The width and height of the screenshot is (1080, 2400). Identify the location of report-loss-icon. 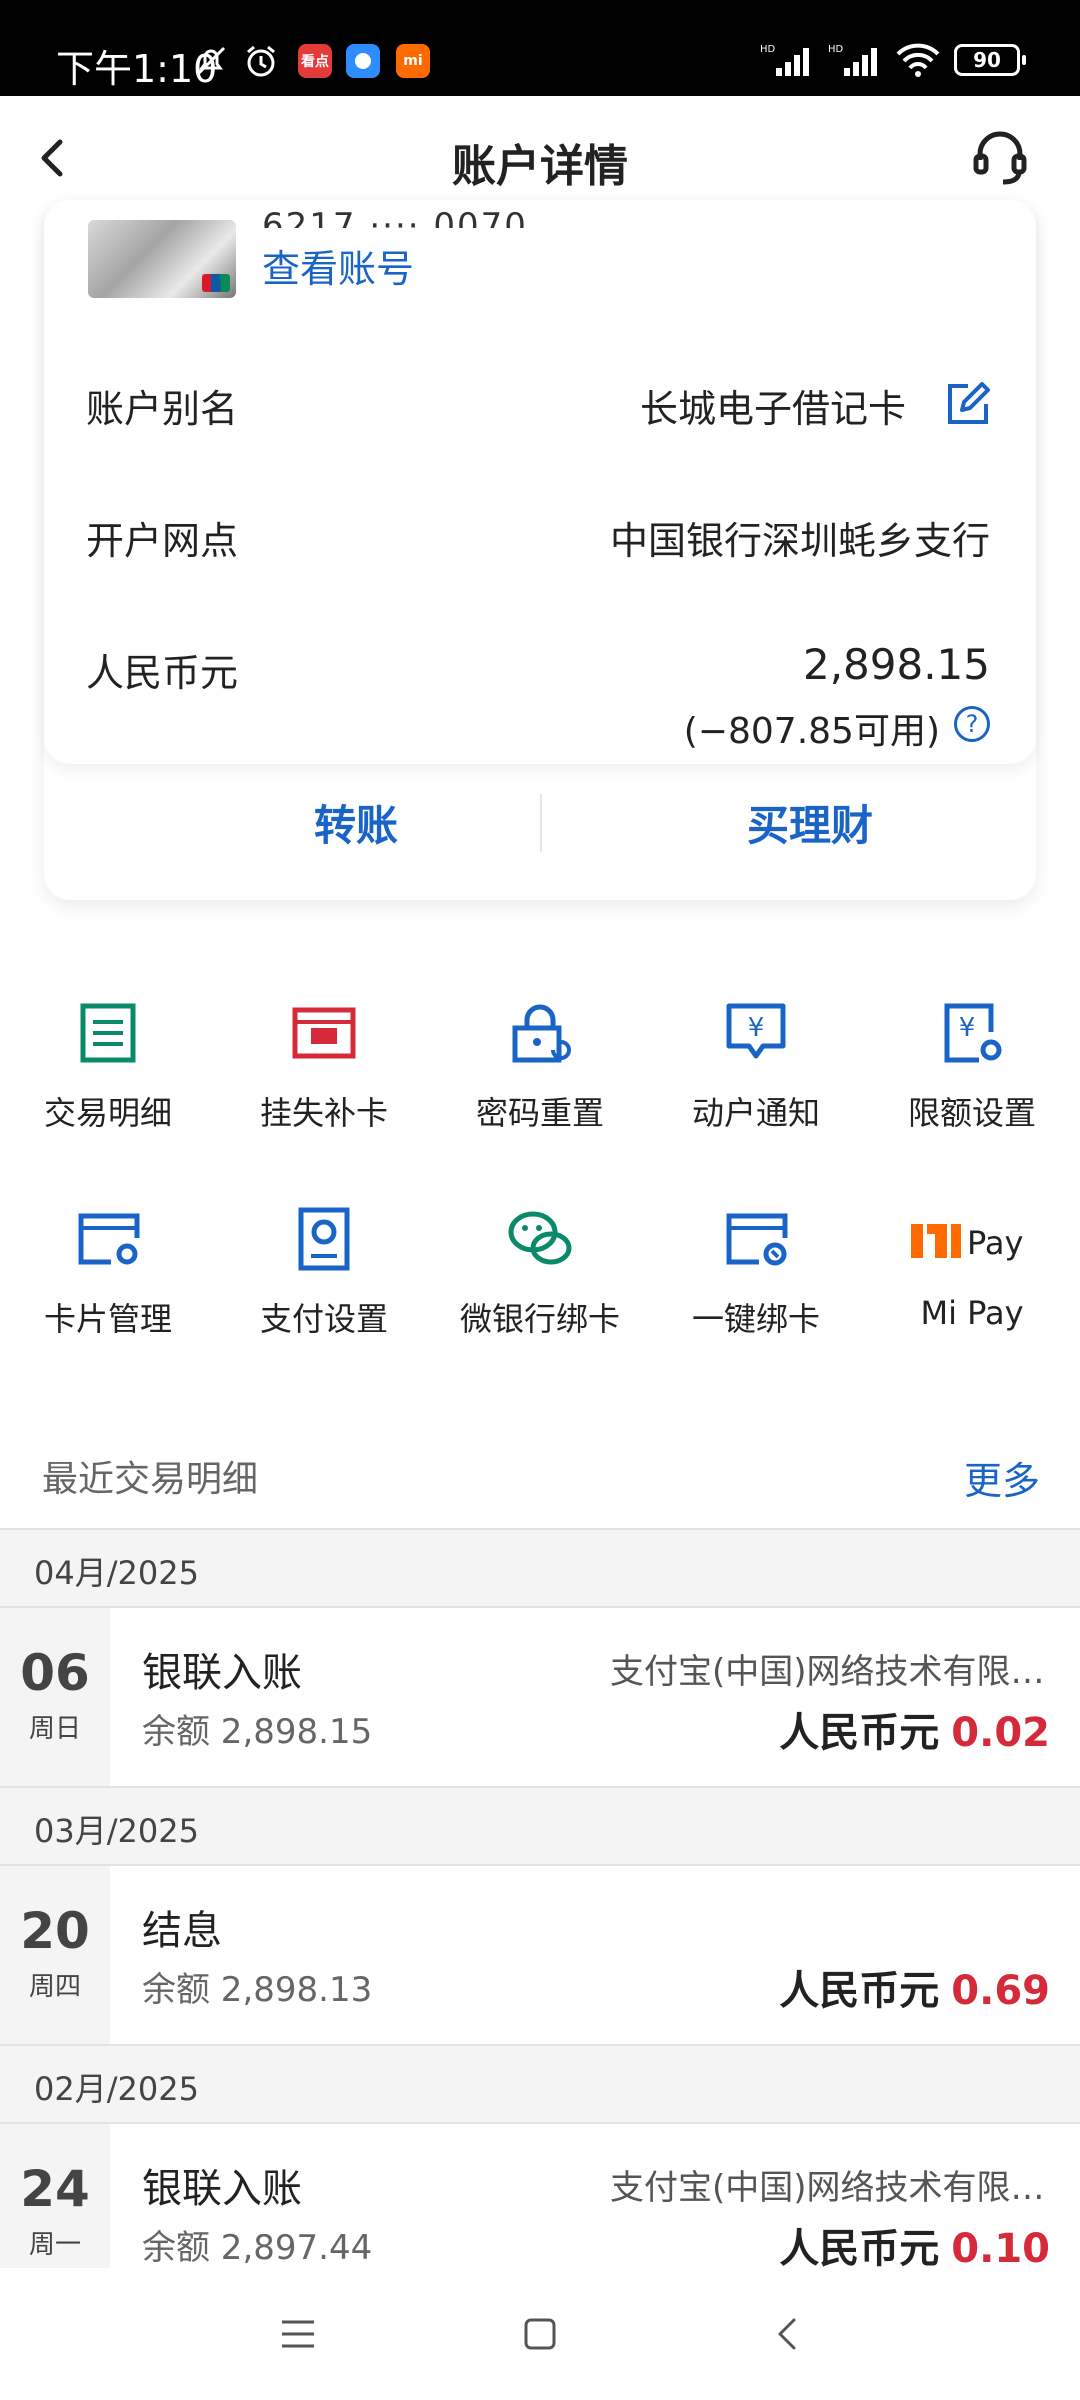
(324, 1033).